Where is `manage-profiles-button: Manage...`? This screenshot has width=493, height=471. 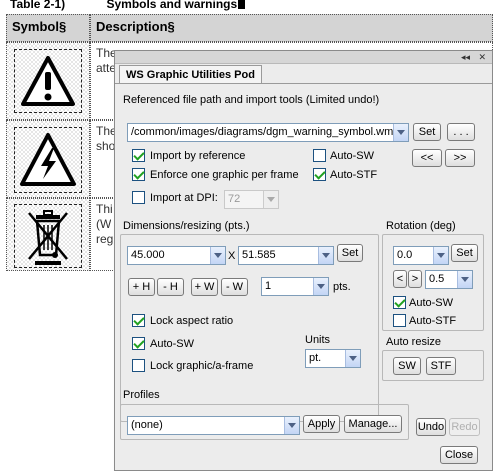 manage-profiles-button: Manage... is located at coordinates (373, 424).